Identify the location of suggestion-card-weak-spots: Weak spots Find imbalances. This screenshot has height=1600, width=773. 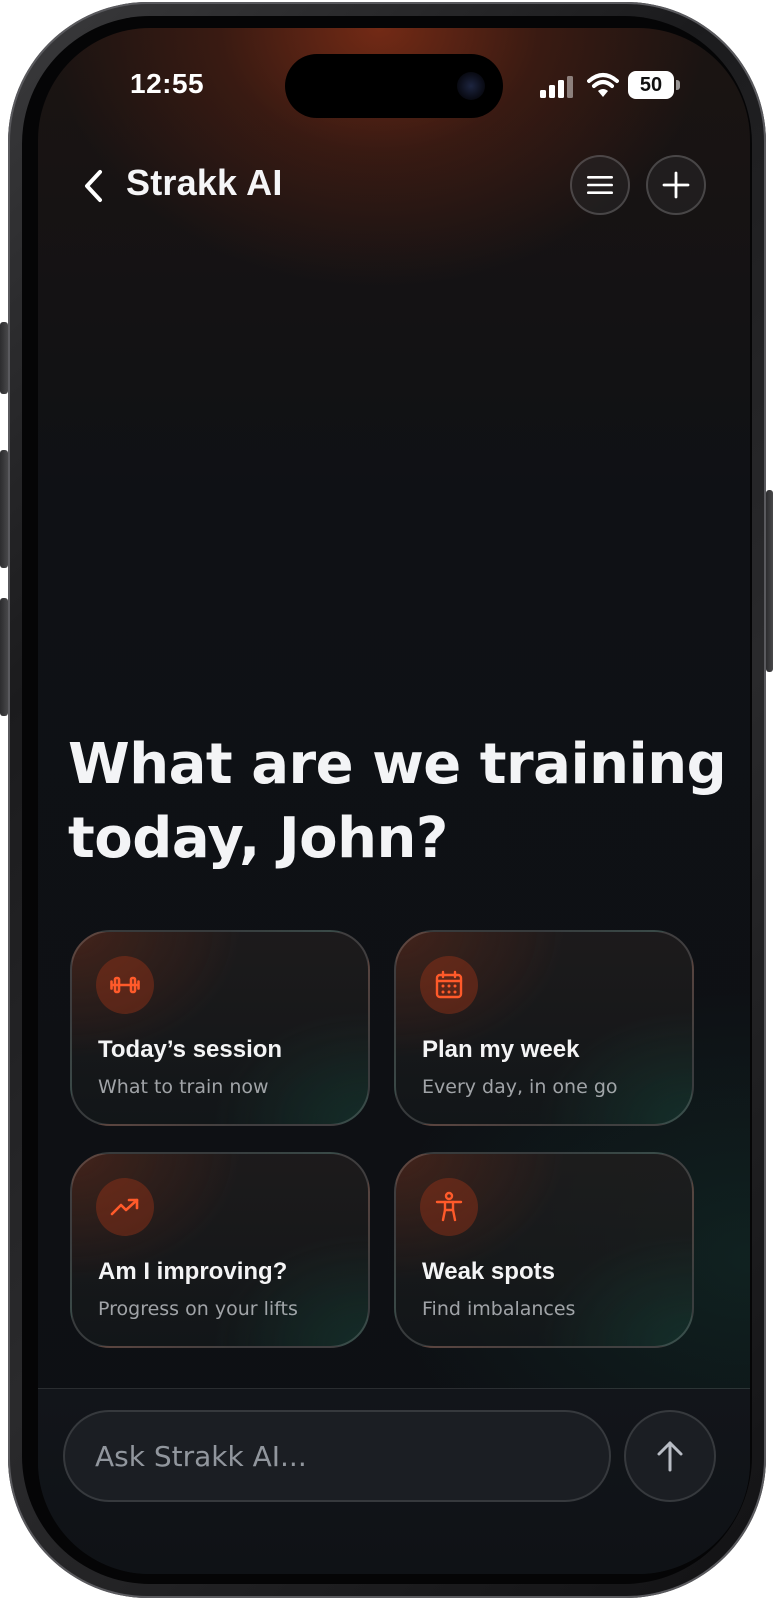
(544, 1250).